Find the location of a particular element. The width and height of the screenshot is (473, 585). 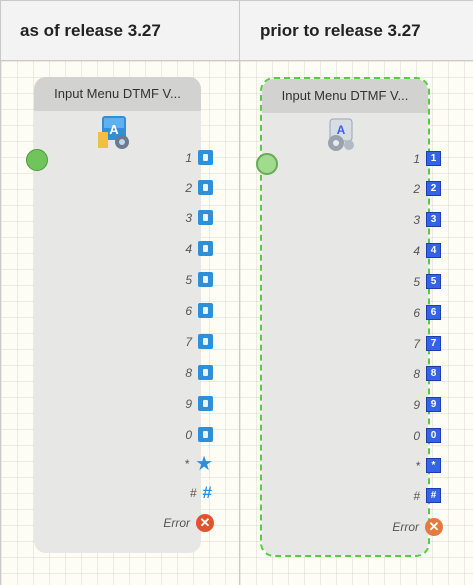

output-row-2: 2 is located at coordinates (199, 187).